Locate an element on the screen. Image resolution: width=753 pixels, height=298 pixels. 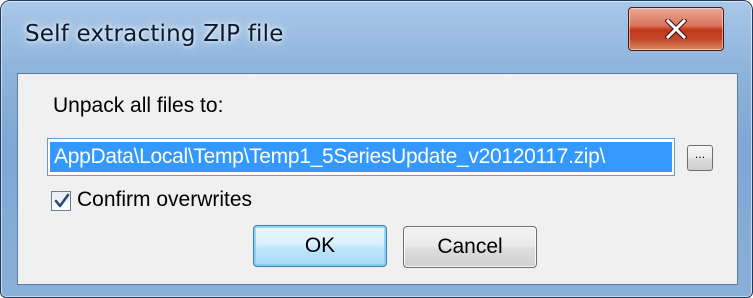
ok-button: OK is located at coordinates (320, 246).